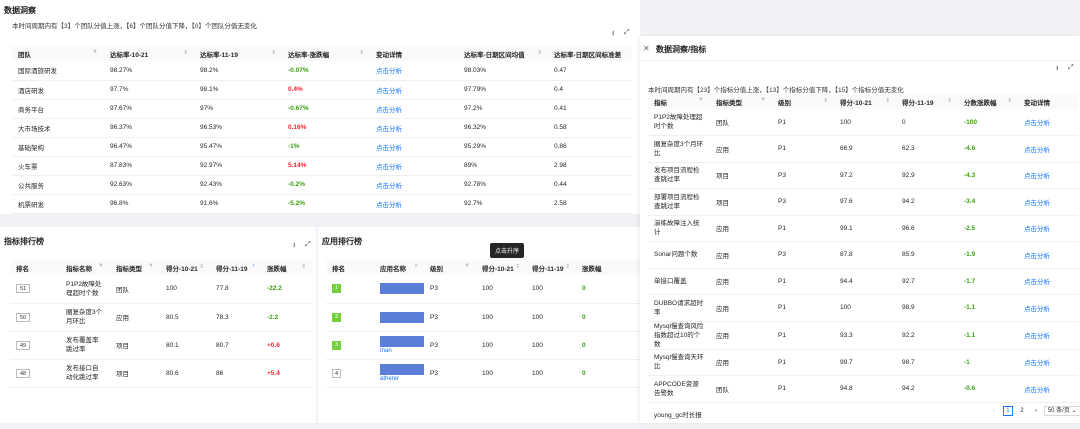 This screenshot has width=1080, height=429. I want to click on col-score-change: 分数涨跌幅 ⇕, so click(988, 101).